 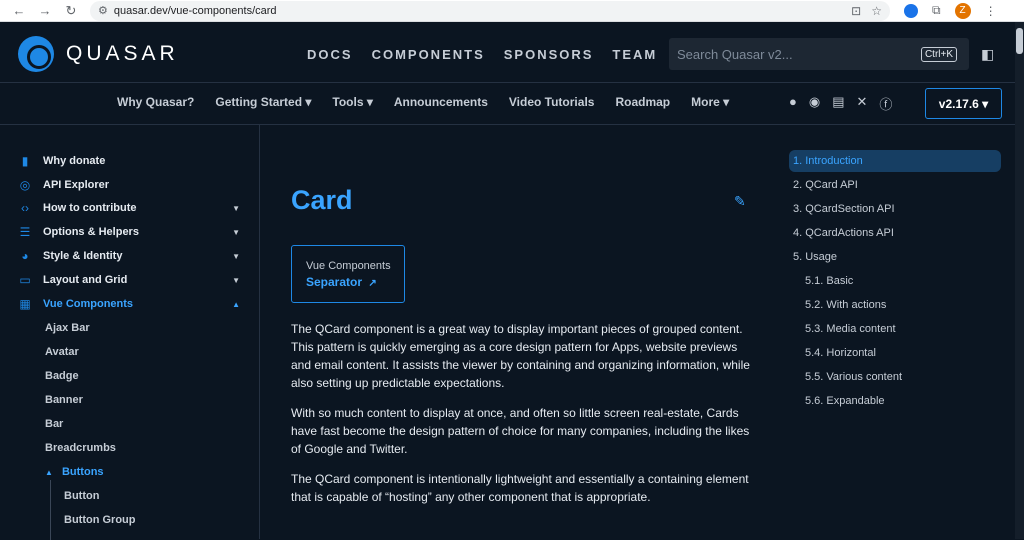 I want to click on toc-item-introduction: 1. Introduction, so click(x=828, y=161).